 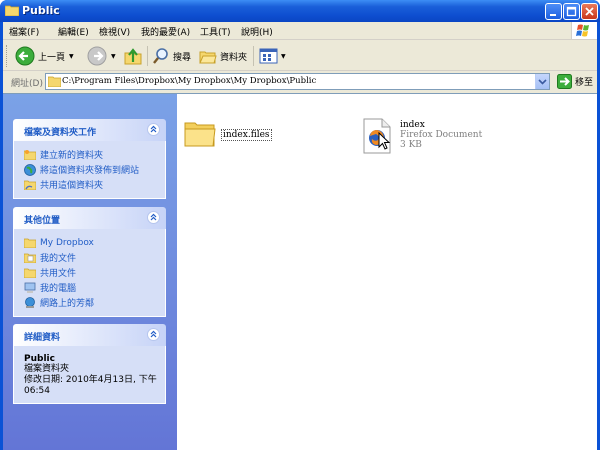 I want to click on folder-up-icon, so click(x=133, y=56).